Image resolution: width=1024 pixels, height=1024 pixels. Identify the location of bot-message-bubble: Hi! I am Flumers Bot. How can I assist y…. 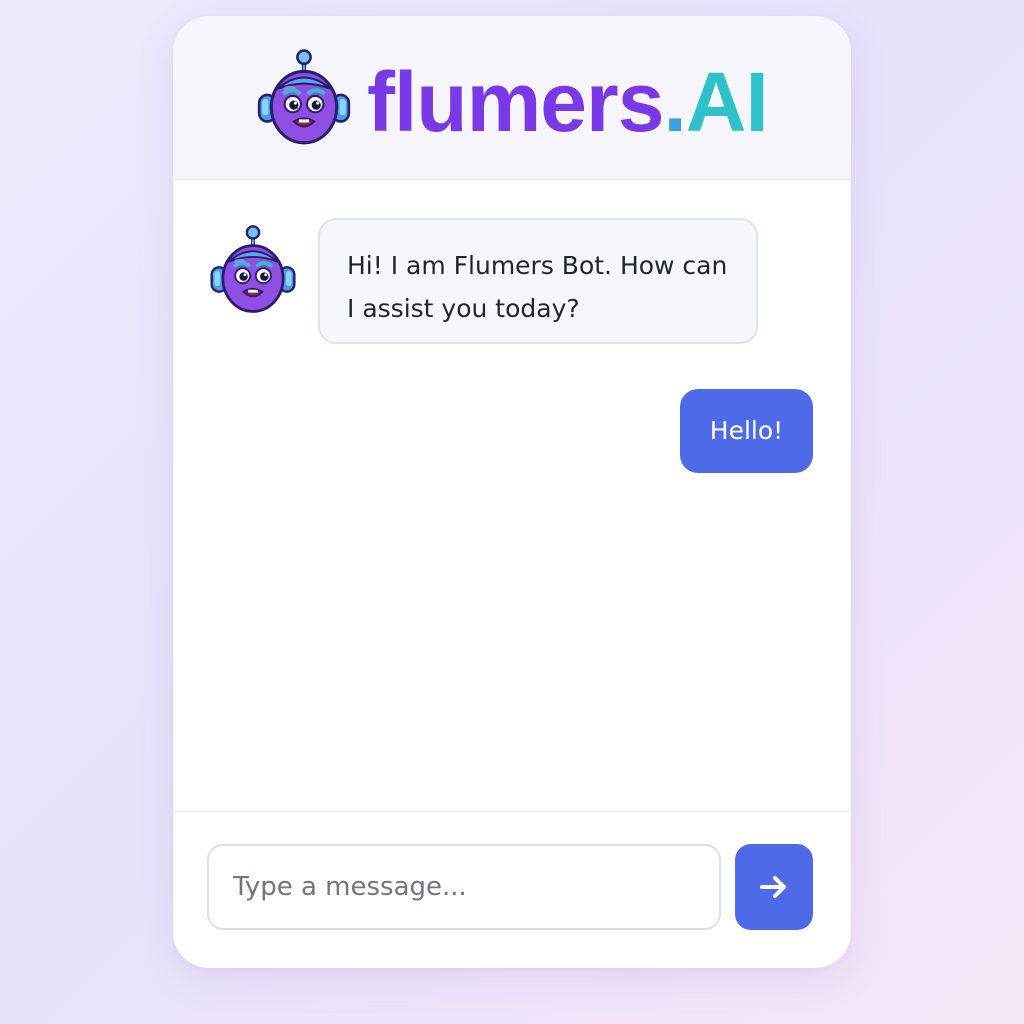
(538, 281).